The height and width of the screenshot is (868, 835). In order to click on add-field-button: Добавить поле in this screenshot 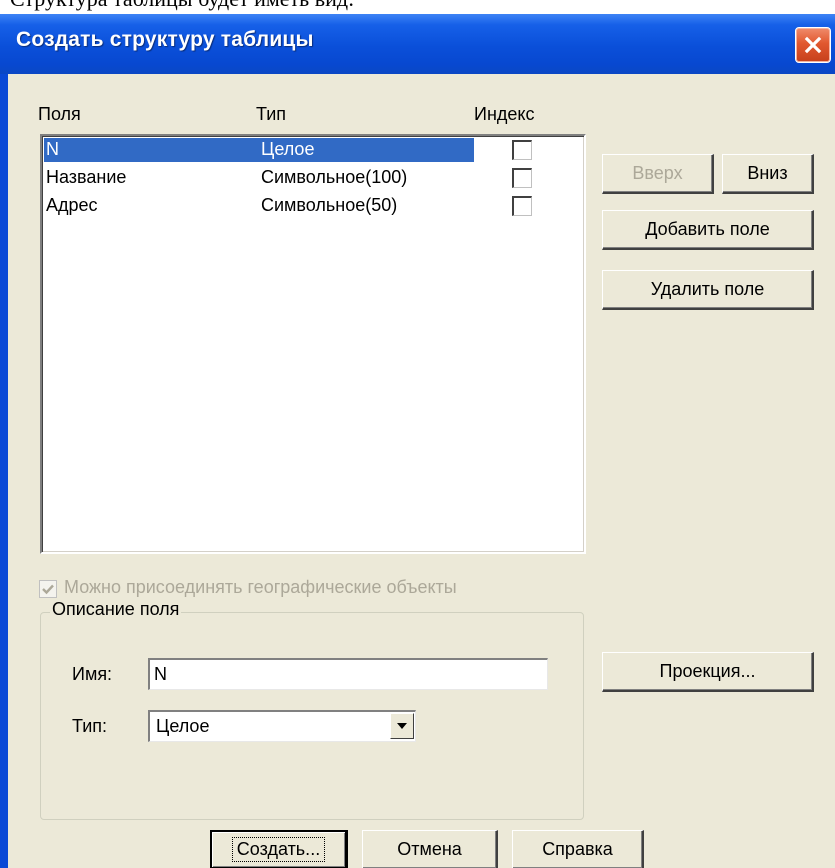, I will do `click(708, 230)`.